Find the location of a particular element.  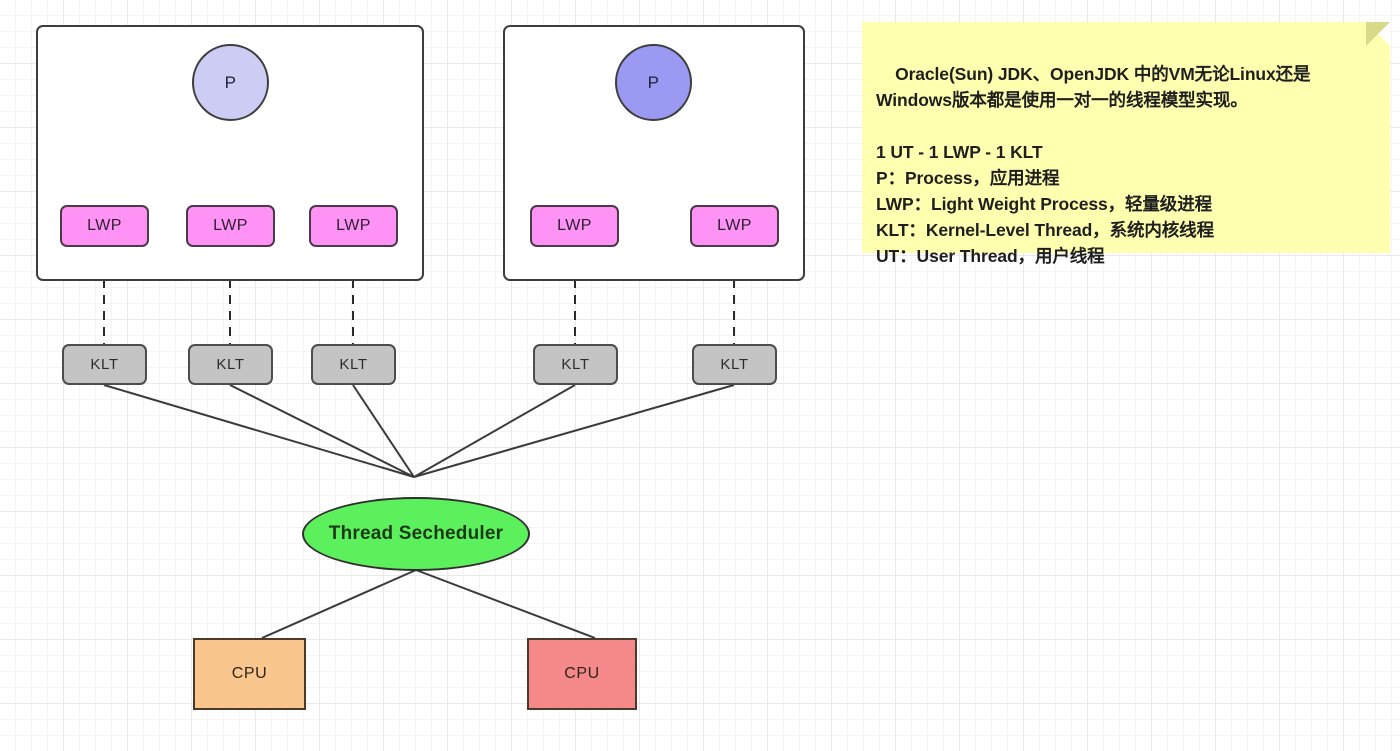

lwp-box-1-label: LWP is located at coordinates (104, 225).